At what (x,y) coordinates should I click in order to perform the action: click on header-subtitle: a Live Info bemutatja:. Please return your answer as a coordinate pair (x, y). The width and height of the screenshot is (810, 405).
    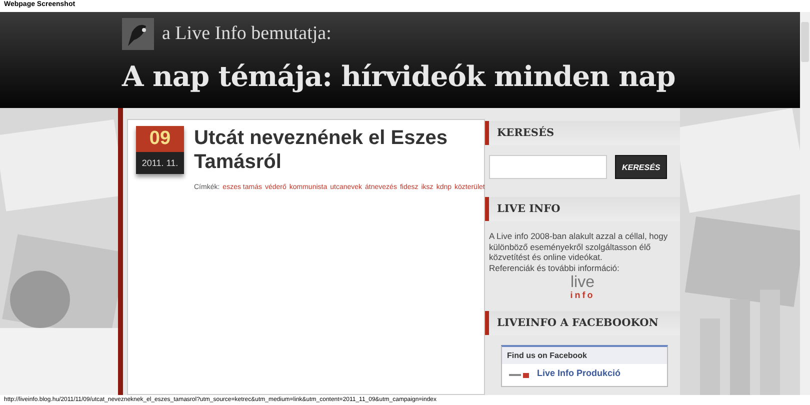
    Looking at the image, I should click on (247, 34).